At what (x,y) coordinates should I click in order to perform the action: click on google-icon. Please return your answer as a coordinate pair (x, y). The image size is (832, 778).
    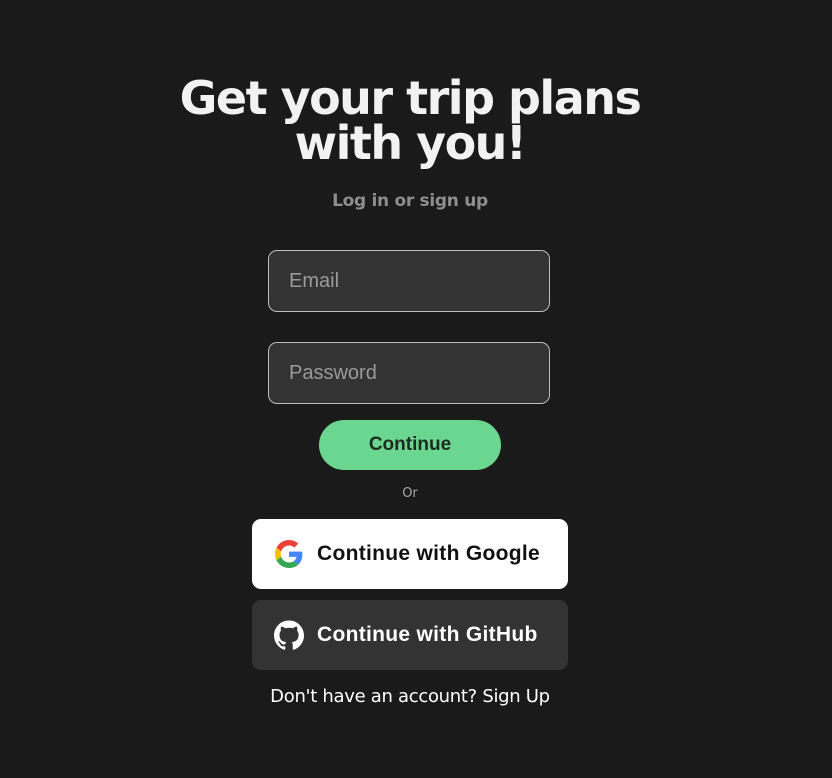
    Looking at the image, I should click on (289, 554).